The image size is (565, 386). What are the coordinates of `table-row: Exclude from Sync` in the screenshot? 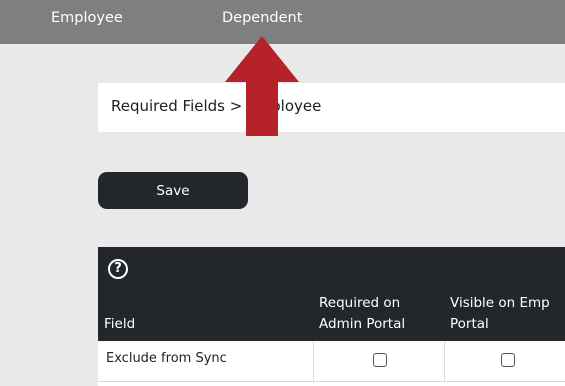 It's located at (331, 361).